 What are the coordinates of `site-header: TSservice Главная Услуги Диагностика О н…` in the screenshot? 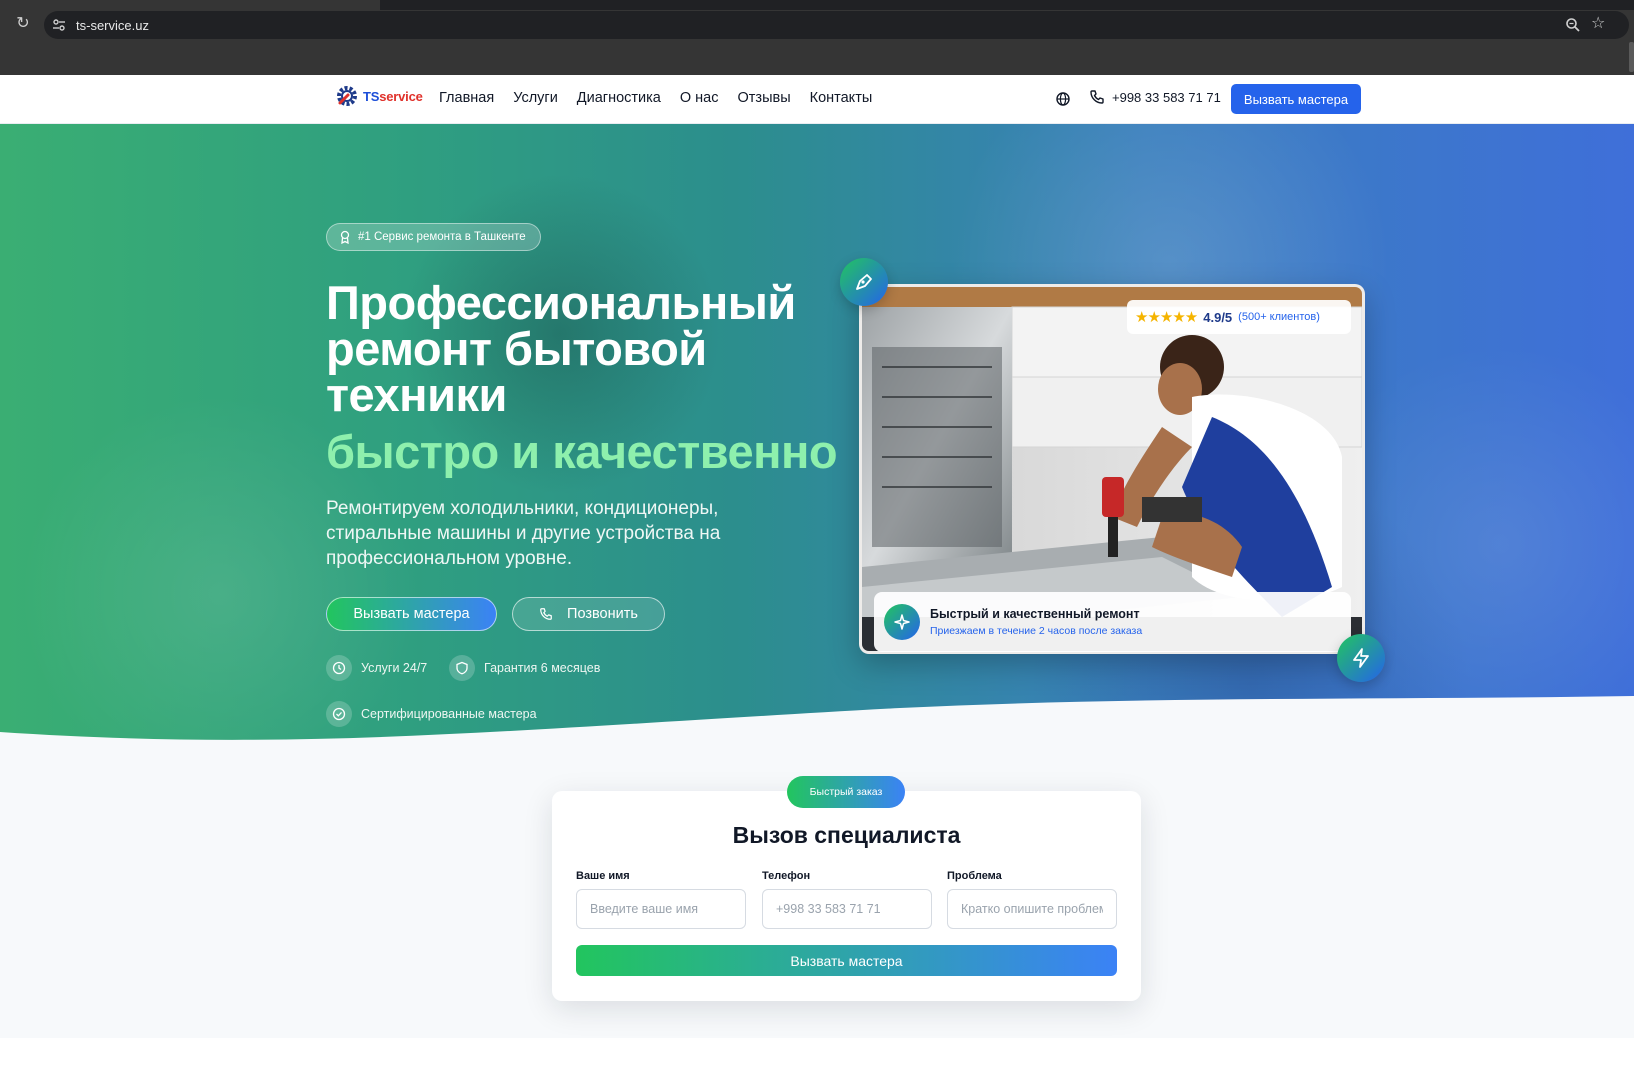 It's located at (817, 99).